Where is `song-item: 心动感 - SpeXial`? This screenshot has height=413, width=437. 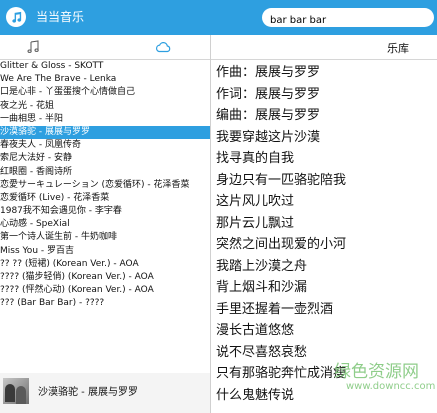 song-item: 心动感 - SpeXial is located at coordinates (105, 224).